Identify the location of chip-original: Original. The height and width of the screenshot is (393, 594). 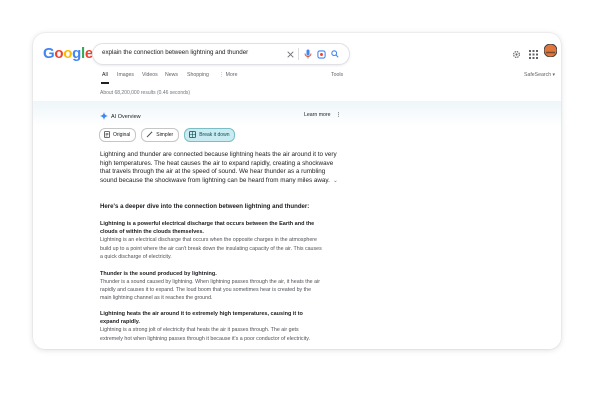
(118, 135).